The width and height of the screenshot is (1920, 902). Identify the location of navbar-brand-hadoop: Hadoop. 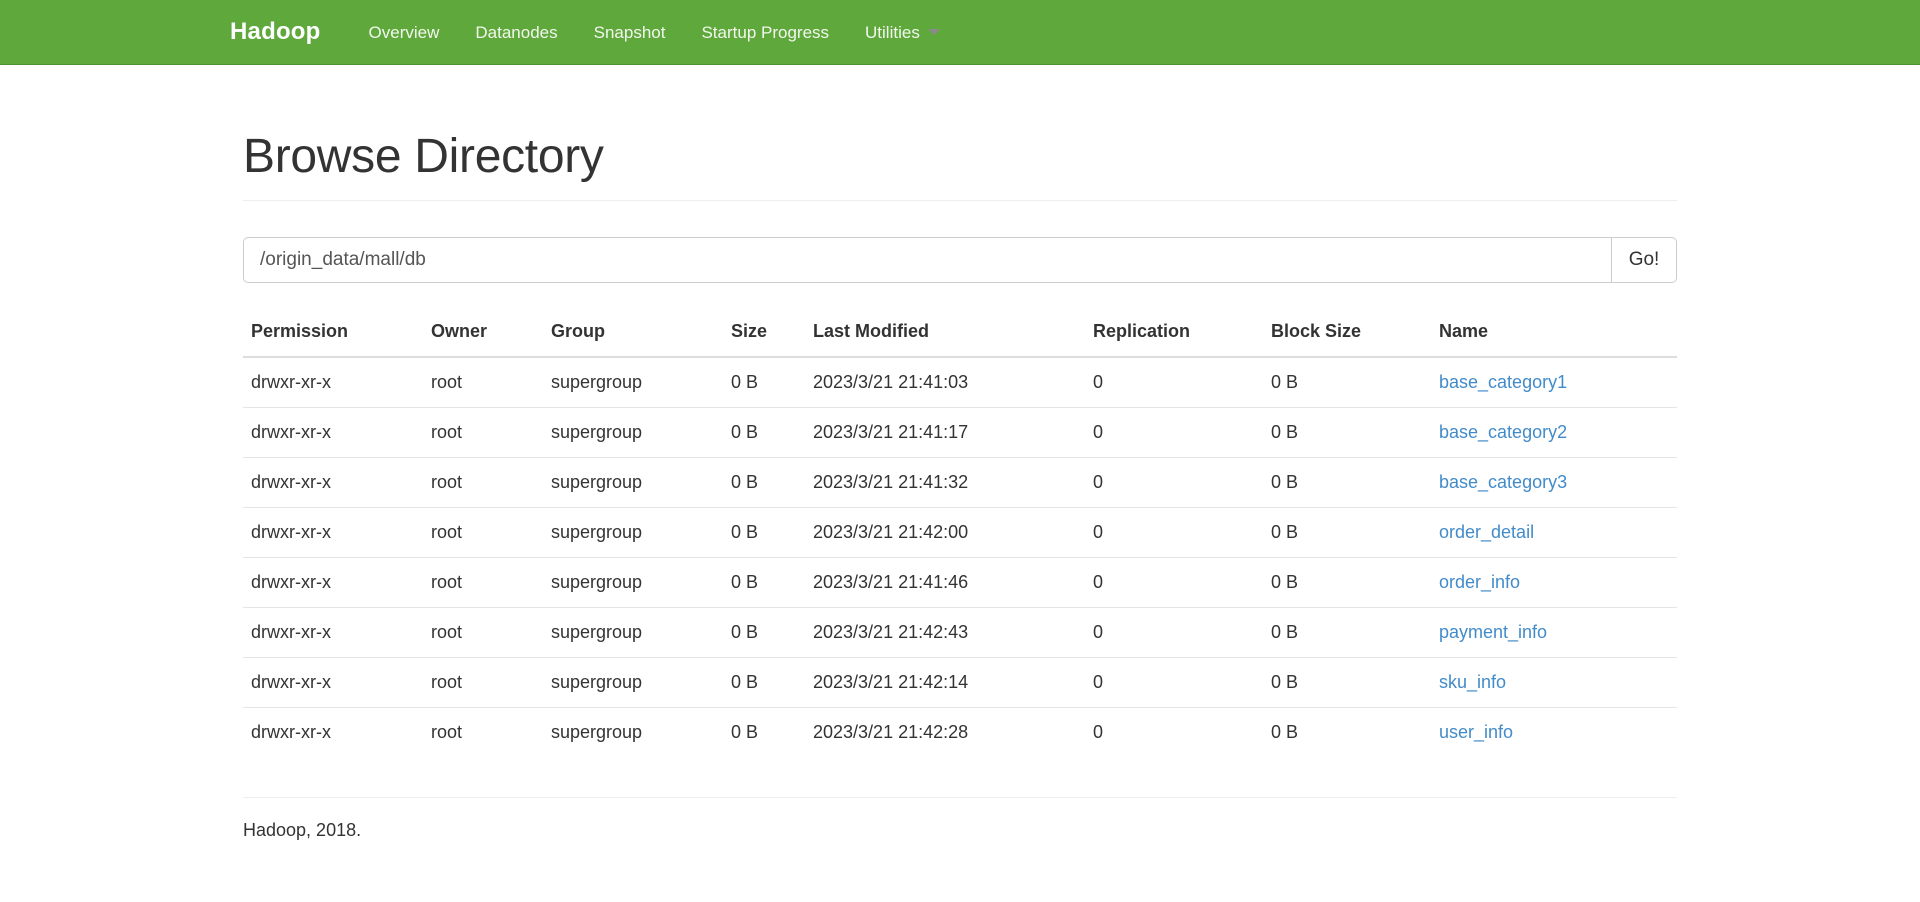
(275, 32).